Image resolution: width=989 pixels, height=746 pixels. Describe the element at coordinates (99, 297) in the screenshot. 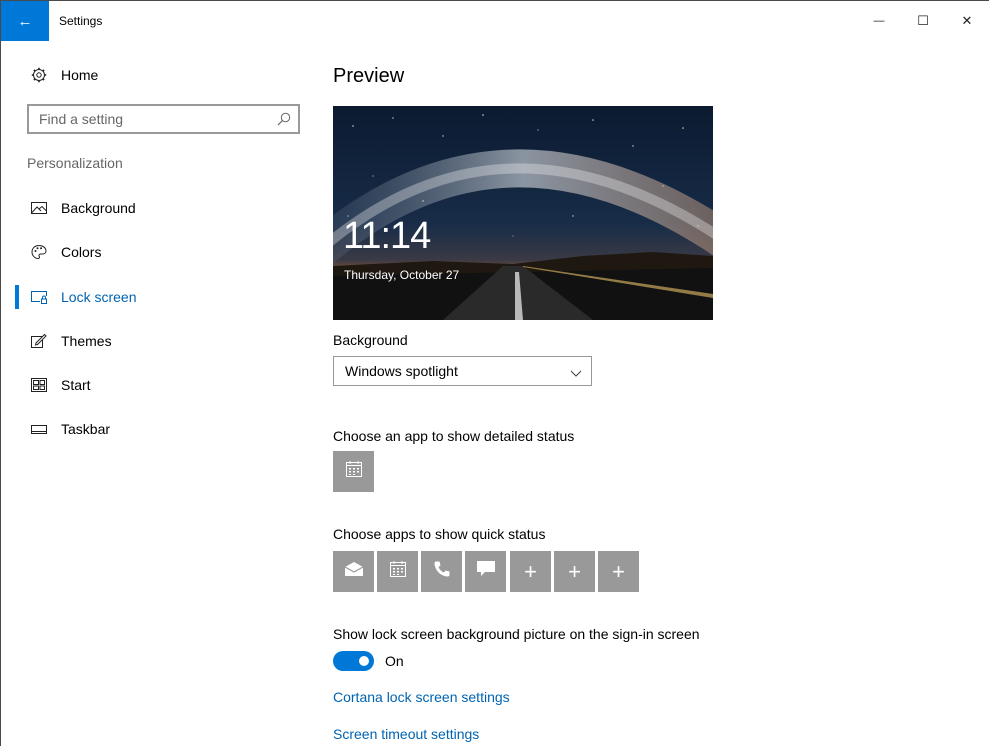

I see `sidebar-item-label: Lock screen` at that location.